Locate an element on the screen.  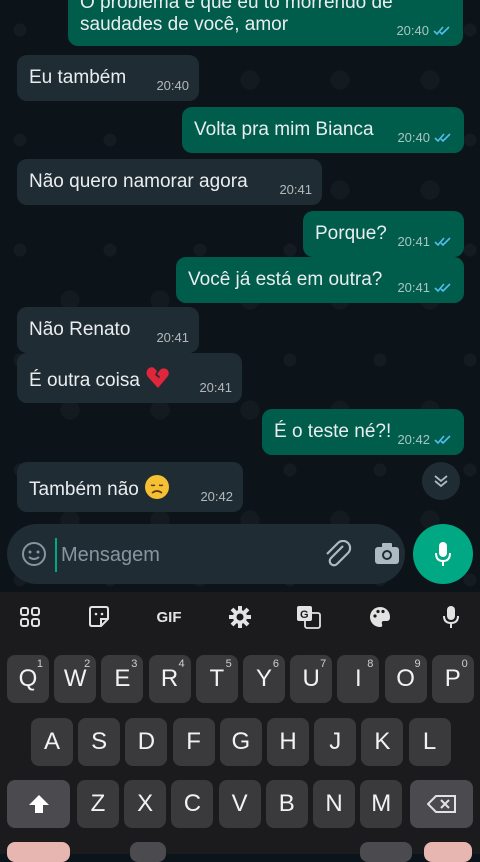
message-text: Não quero namorar agora is located at coordinates (138, 181).